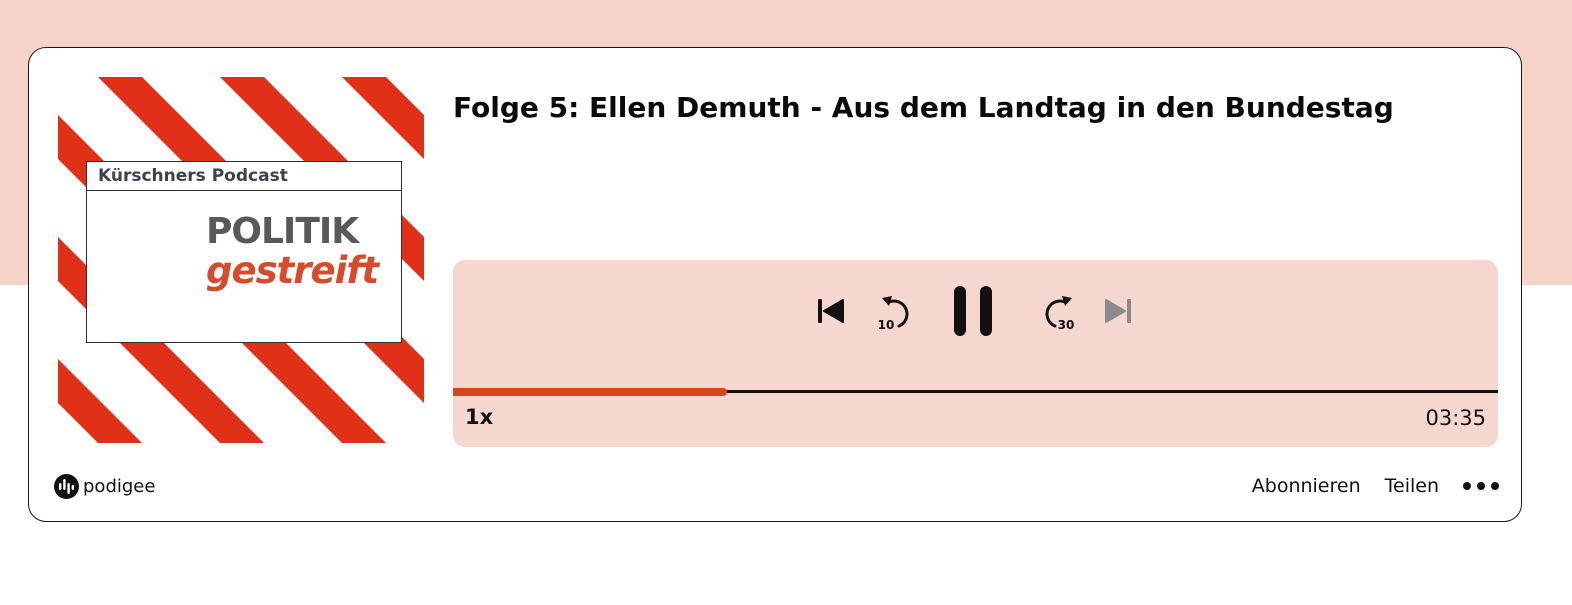  What do you see at coordinates (244, 176) in the screenshot?
I see `cover-podcast-name: Kürschners Podcast` at bounding box center [244, 176].